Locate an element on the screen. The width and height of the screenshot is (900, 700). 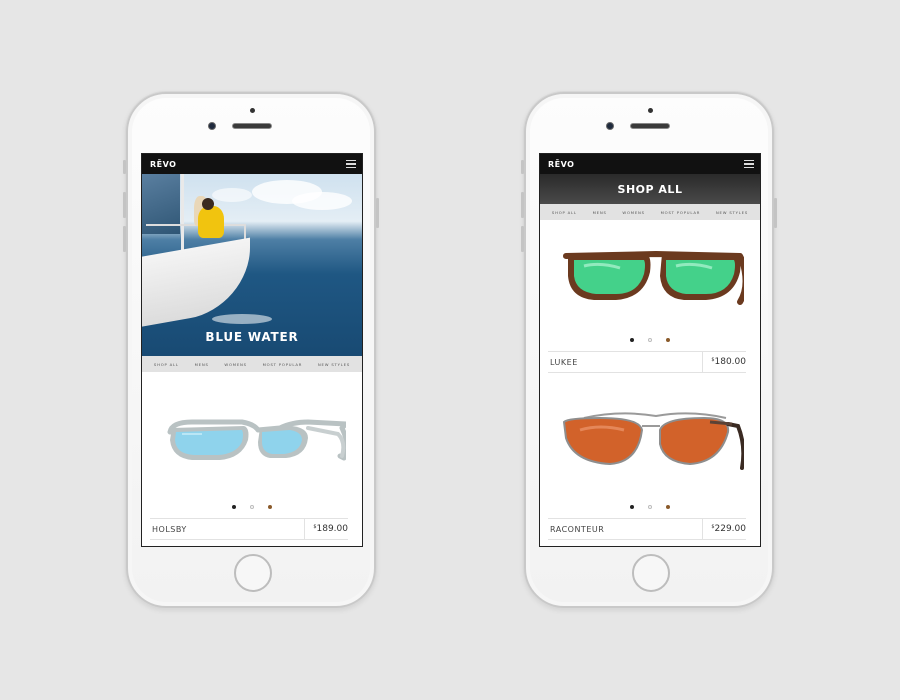
product-name: LUKEE is located at coordinates (563, 362).